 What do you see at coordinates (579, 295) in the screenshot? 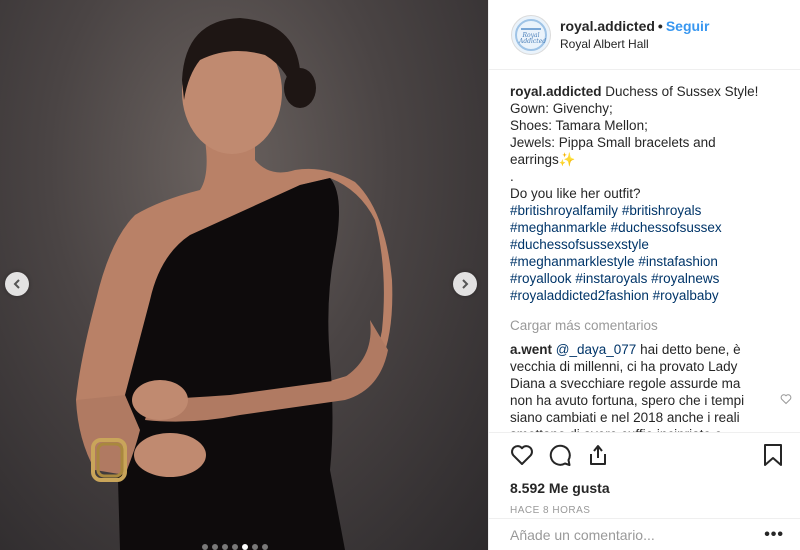
I see `hashtag-link: #royaladdicted2fashion` at bounding box center [579, 295].